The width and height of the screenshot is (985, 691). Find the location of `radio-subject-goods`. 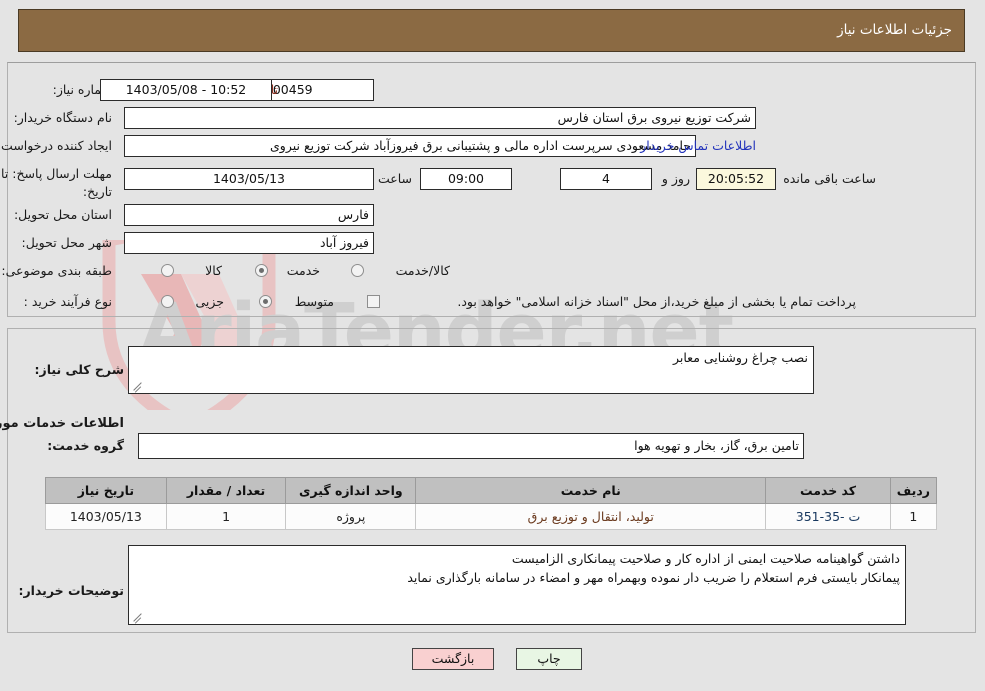

radio-subject-goods is located at coordinates (168, 270).